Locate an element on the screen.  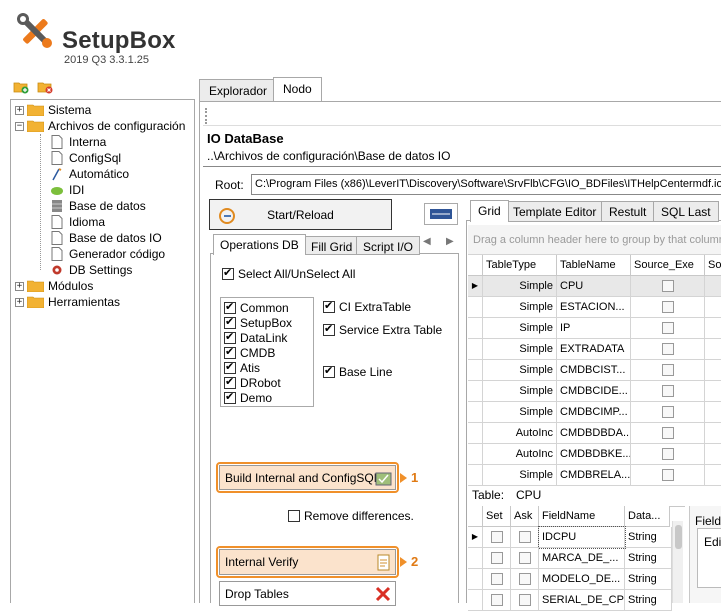
tab-template-editor: Template Editor is located at coordinates (555, 211).